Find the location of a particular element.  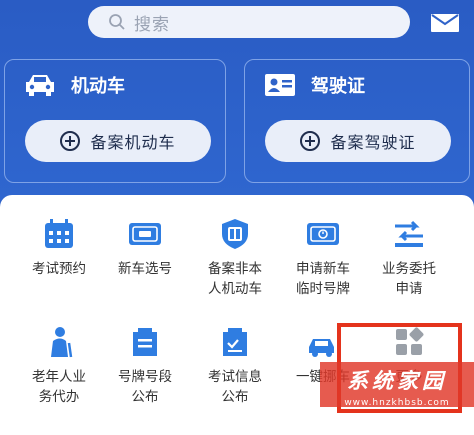

watermark-text: 系统家园 is located at coordinates (397, 381).